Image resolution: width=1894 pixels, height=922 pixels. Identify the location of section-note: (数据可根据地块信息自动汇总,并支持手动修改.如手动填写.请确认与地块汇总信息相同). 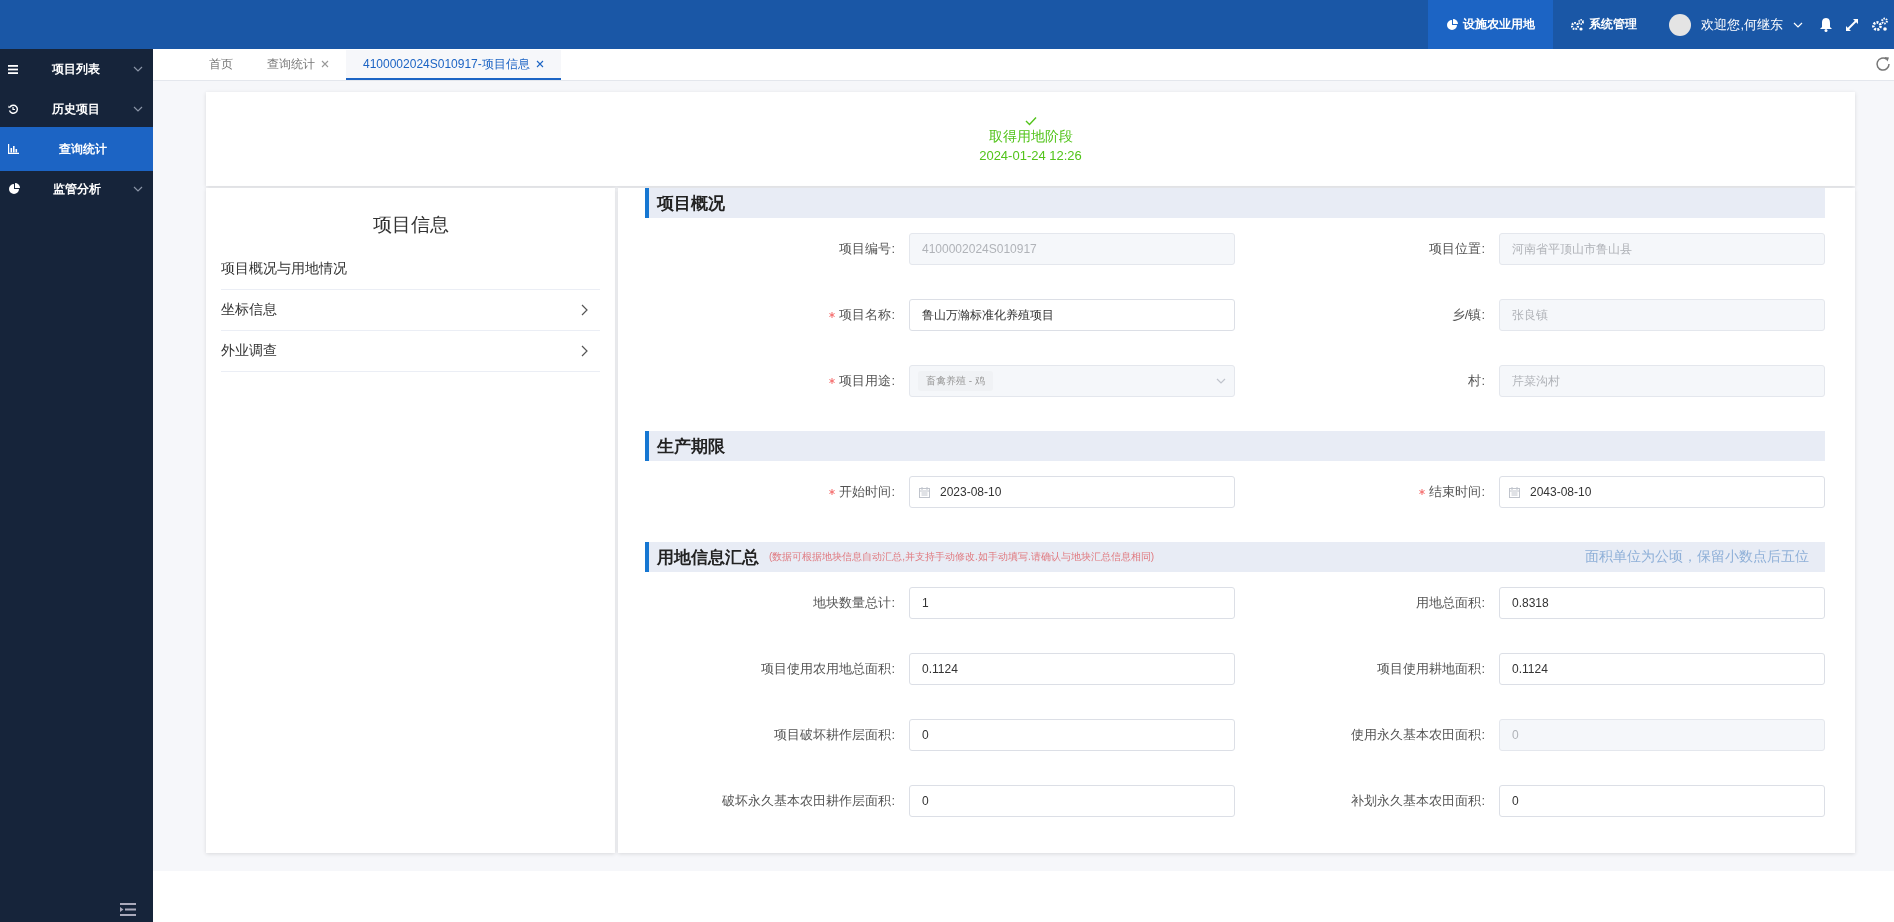
(961, 557).